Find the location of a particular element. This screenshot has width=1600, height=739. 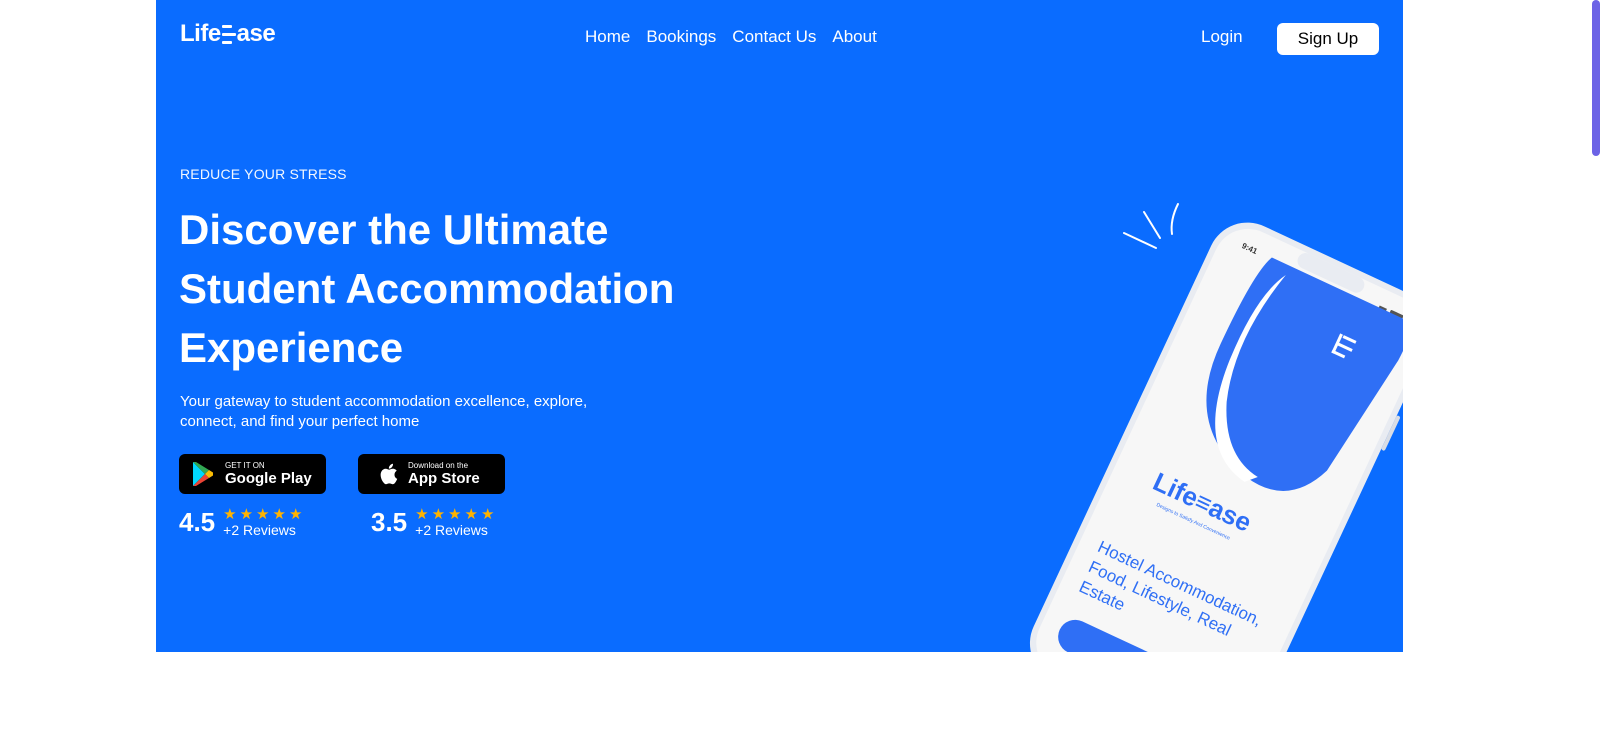

logo: Life ase is located at coordinates (228, 34).